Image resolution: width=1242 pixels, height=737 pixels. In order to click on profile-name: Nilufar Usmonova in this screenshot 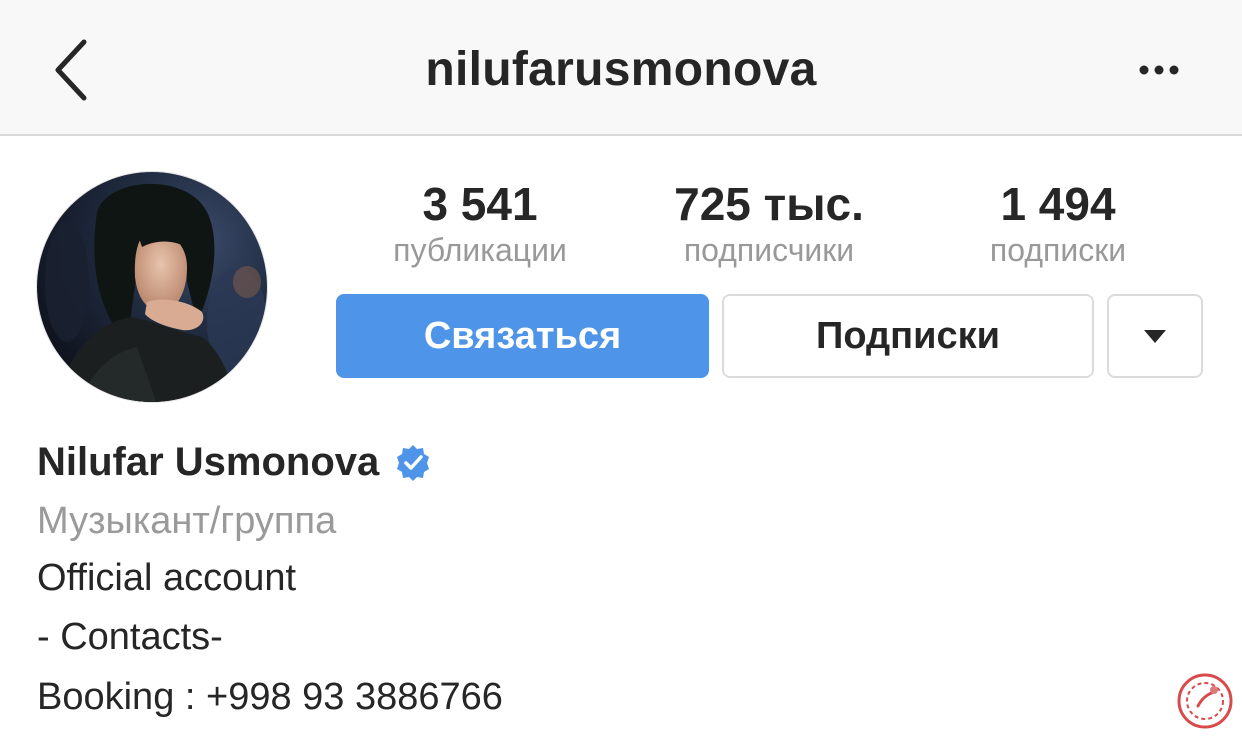, I will do `click(235, 462)`.